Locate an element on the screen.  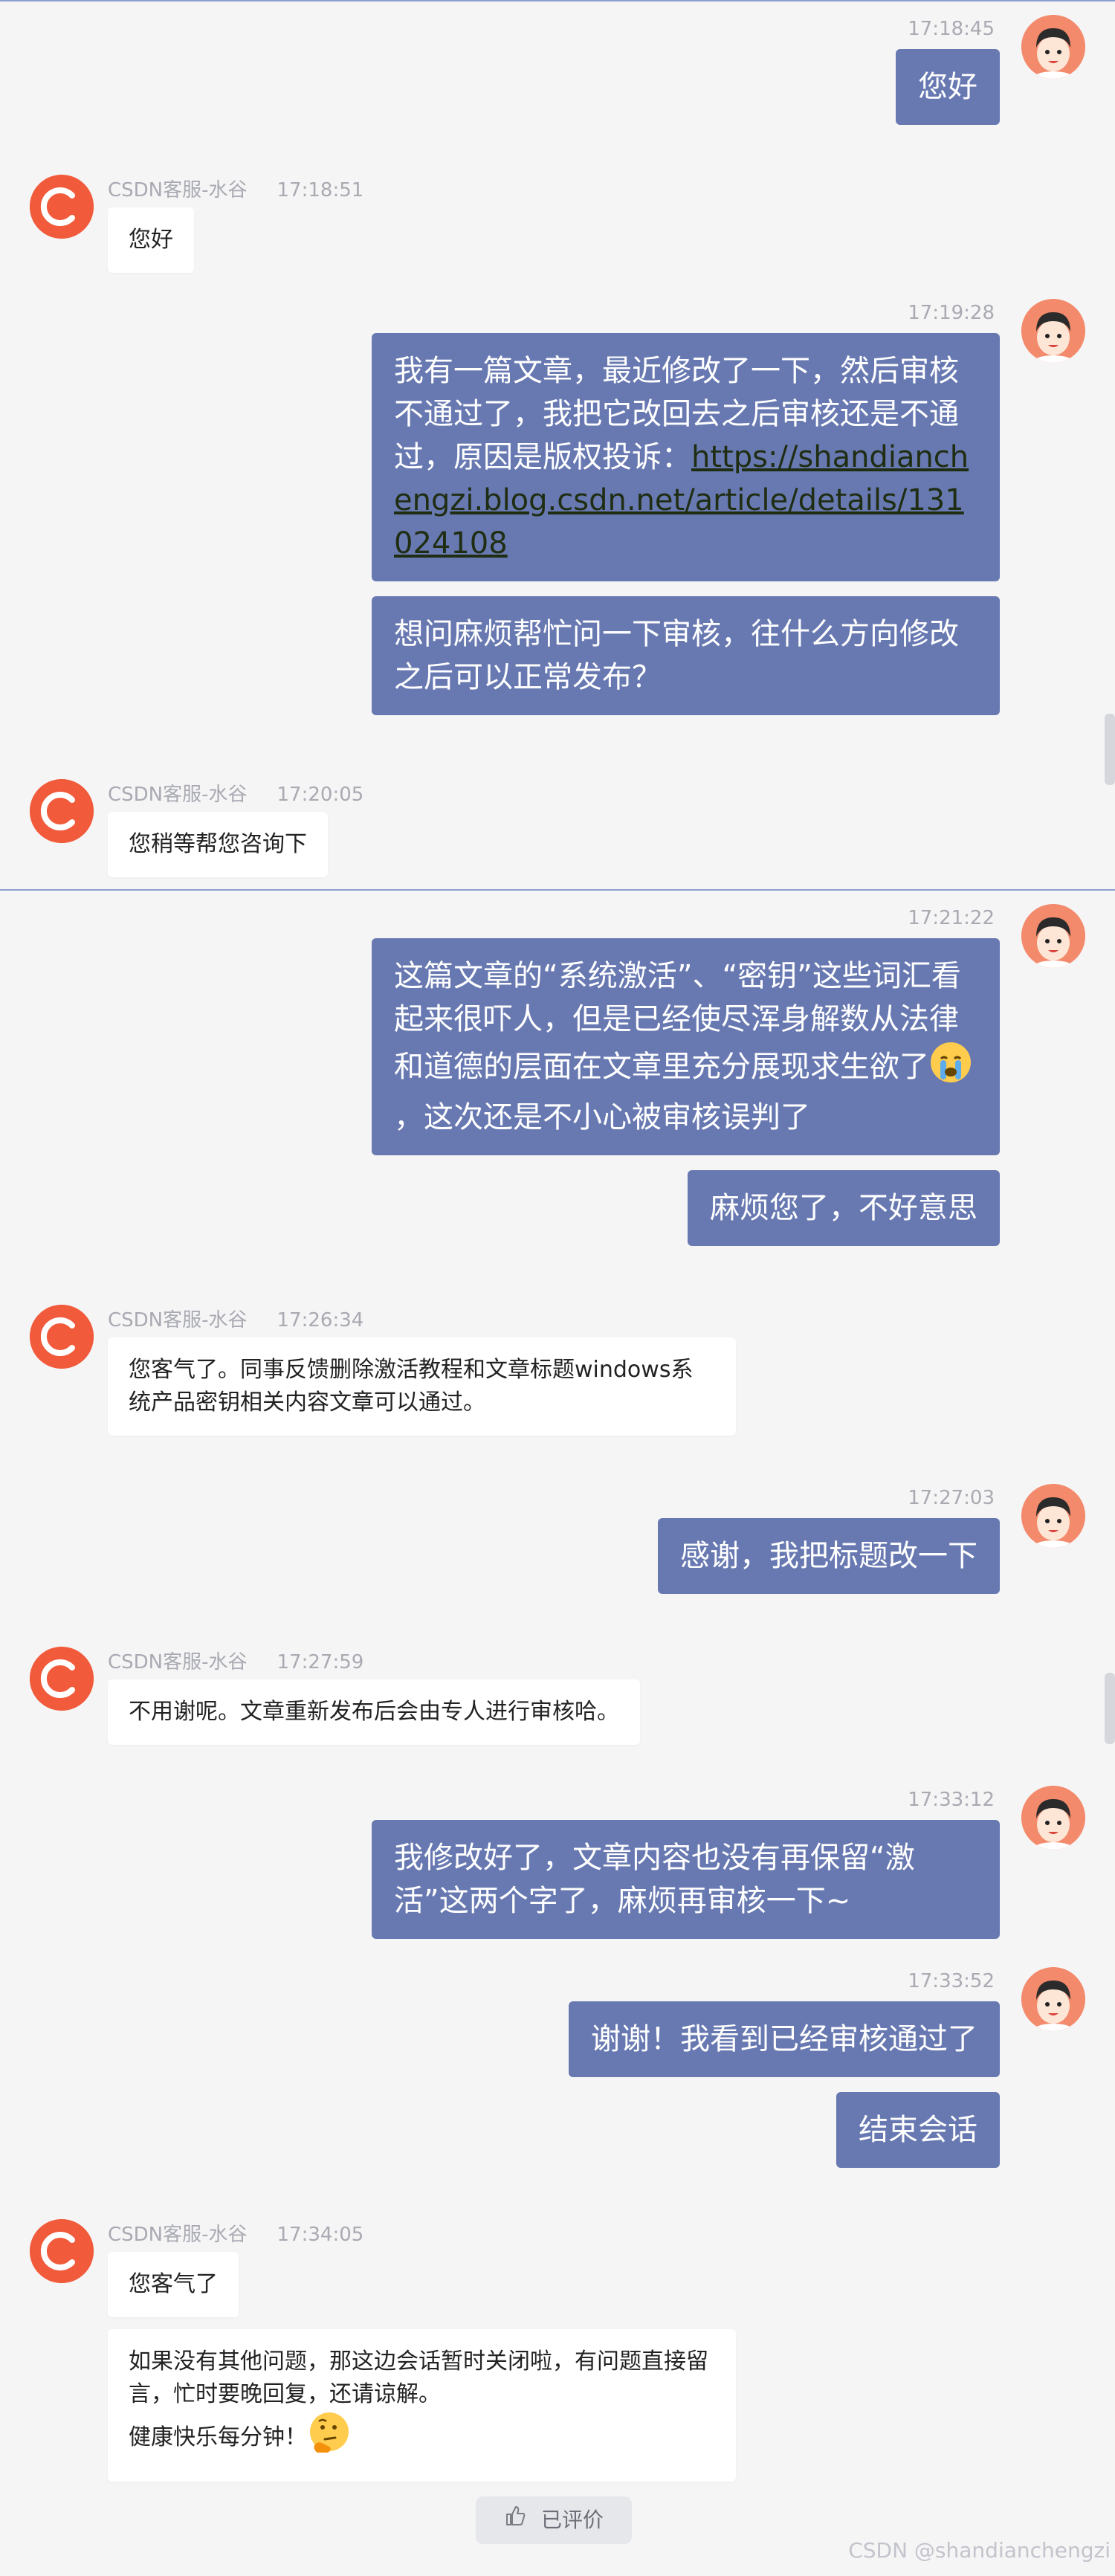
message-timestamp: 17:26:34 is located at coordinates (320, 1320).